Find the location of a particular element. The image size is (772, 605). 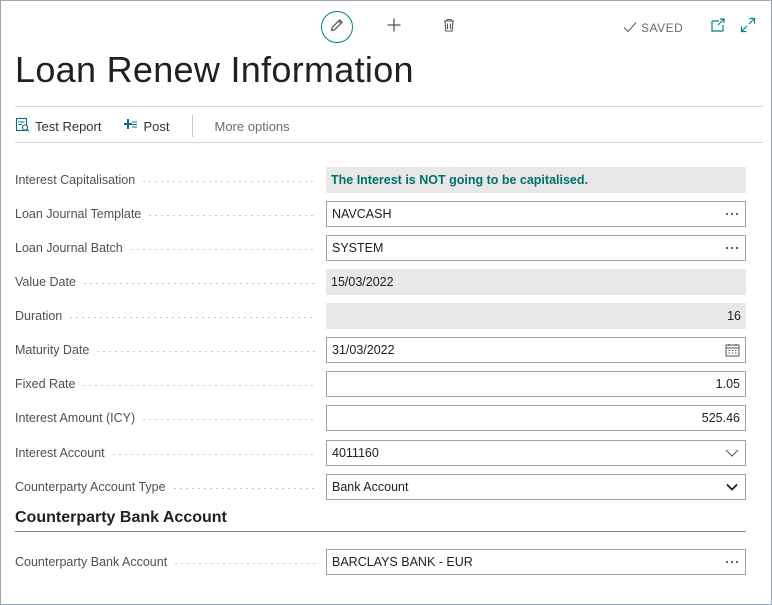

loan-journal-template-field: NAVCASH is located at coordinates (536, 214).